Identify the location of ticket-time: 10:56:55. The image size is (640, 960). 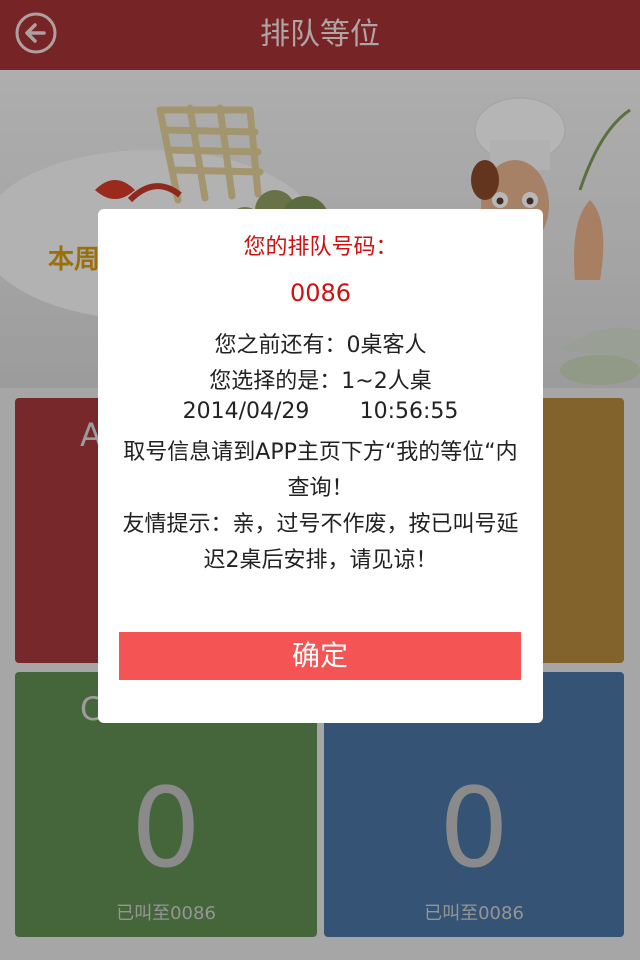
(409, 411).